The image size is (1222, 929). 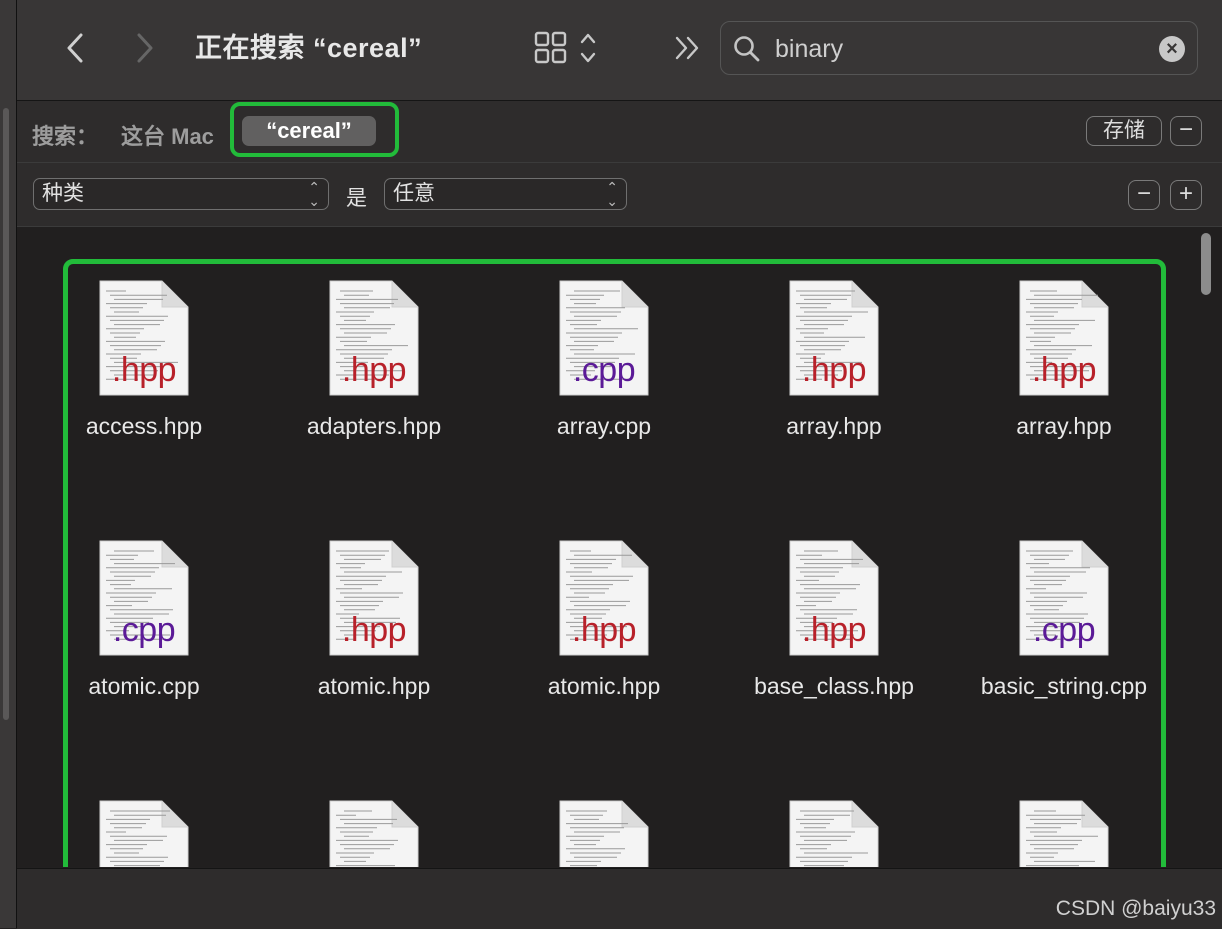 What do you see at coordinates (1124, 131) in the screenshot?
I see `save-search-button: 存储` at bounding box center [1124, 131].